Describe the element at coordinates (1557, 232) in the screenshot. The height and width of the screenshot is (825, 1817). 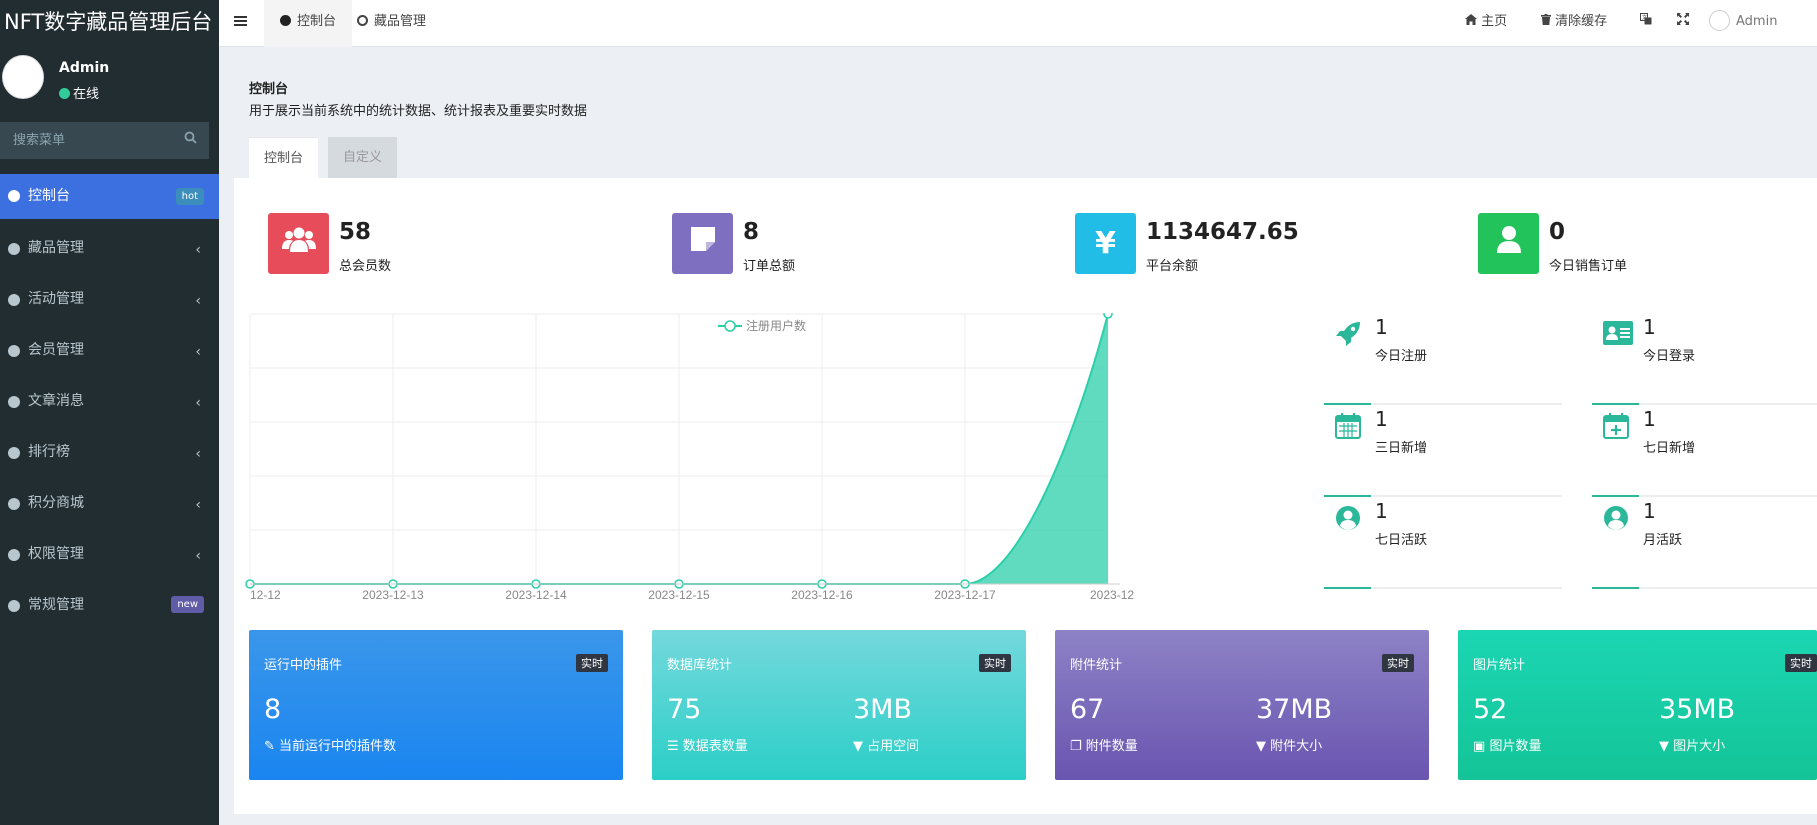
I see `stat-value: 0` at that location.